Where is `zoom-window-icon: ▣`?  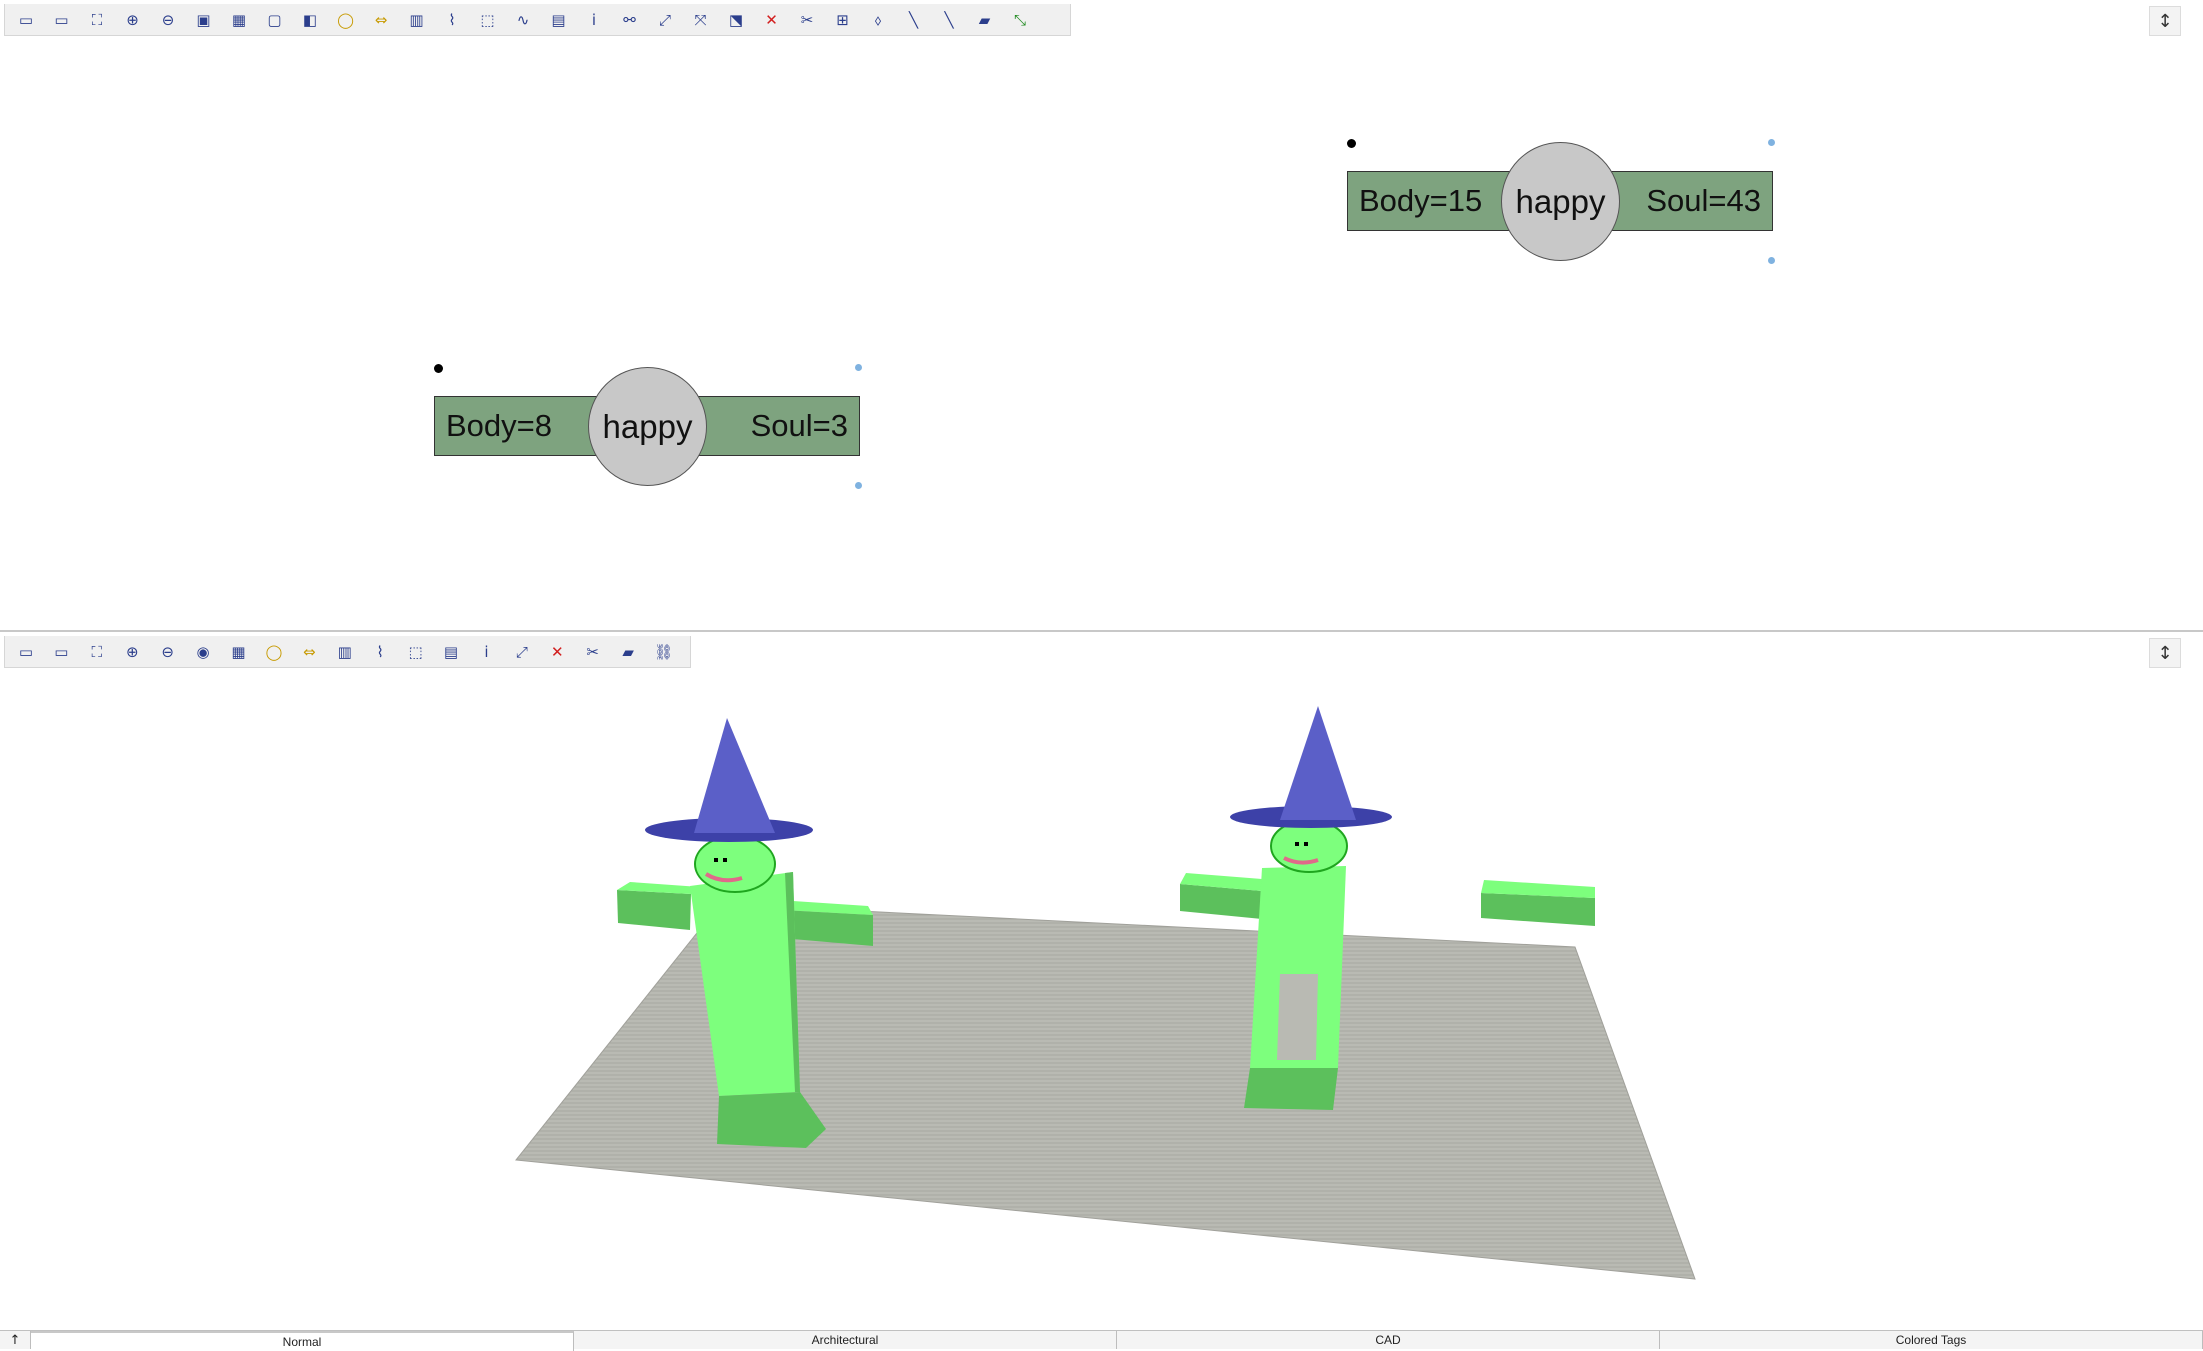
zoom-window-icon: ▣ is located at coordinates (203, 19).